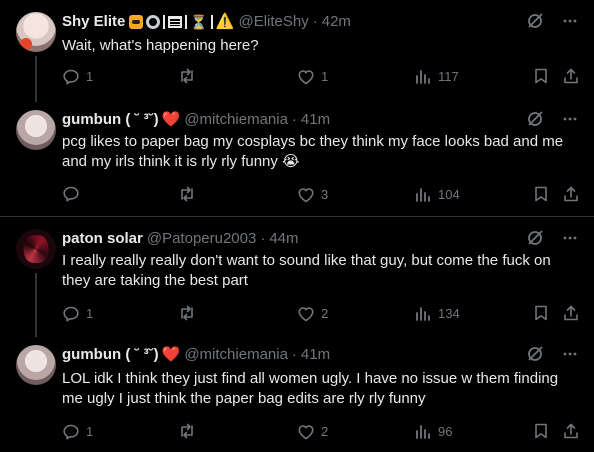  Describe the element at coordinates (201, 239) in the screenshot. I see `user-handle: @Patoperu2003` at that location.